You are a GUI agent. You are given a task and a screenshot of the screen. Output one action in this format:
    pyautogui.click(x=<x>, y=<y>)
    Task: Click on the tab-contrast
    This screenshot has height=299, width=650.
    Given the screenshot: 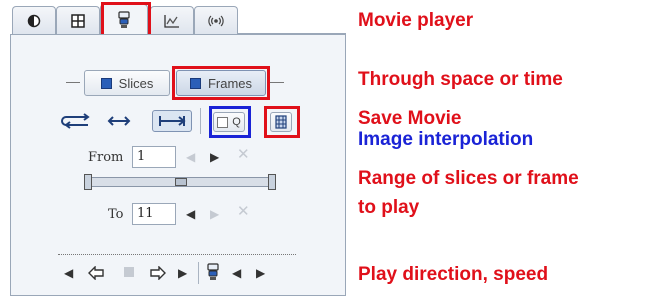 What is the action you would take?
    pyautogui.click(x=34, y=20)
    